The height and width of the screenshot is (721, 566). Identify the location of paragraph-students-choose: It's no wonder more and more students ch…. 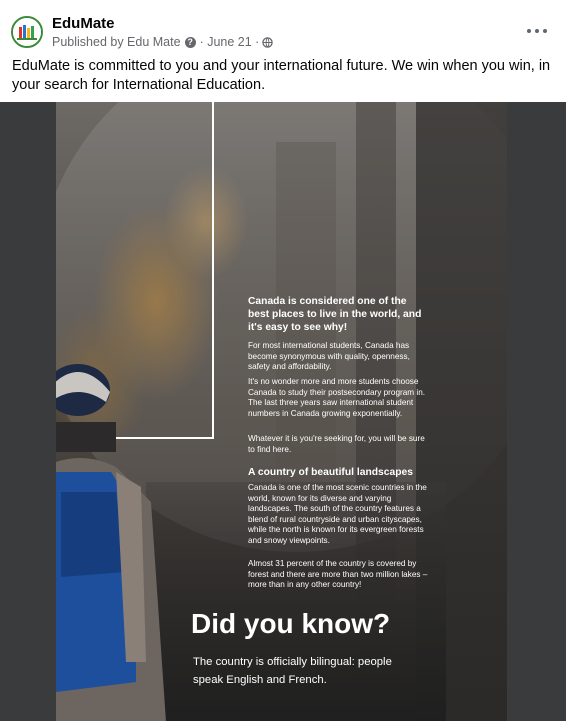
(337, 397).